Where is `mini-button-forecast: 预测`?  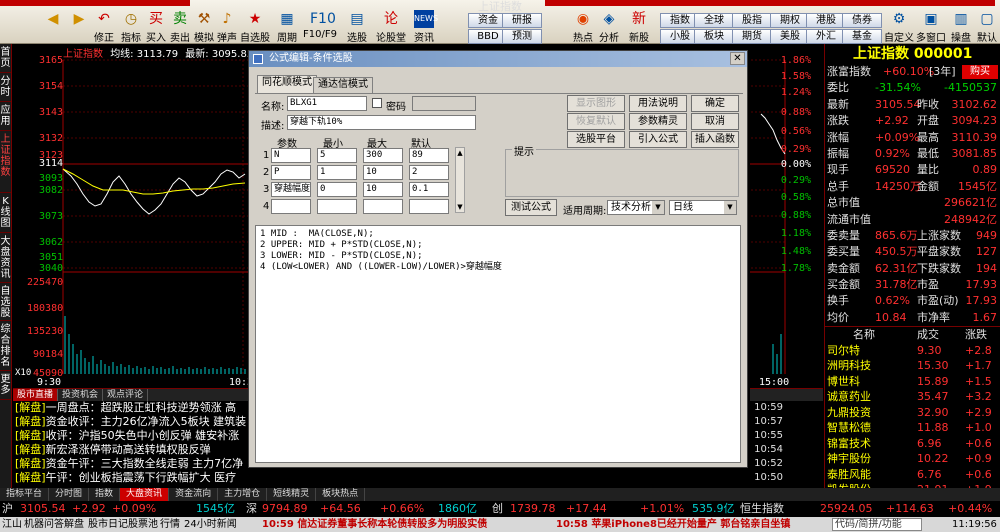 mini-button-forecast: 预测 is located at coordinates (522, 36).